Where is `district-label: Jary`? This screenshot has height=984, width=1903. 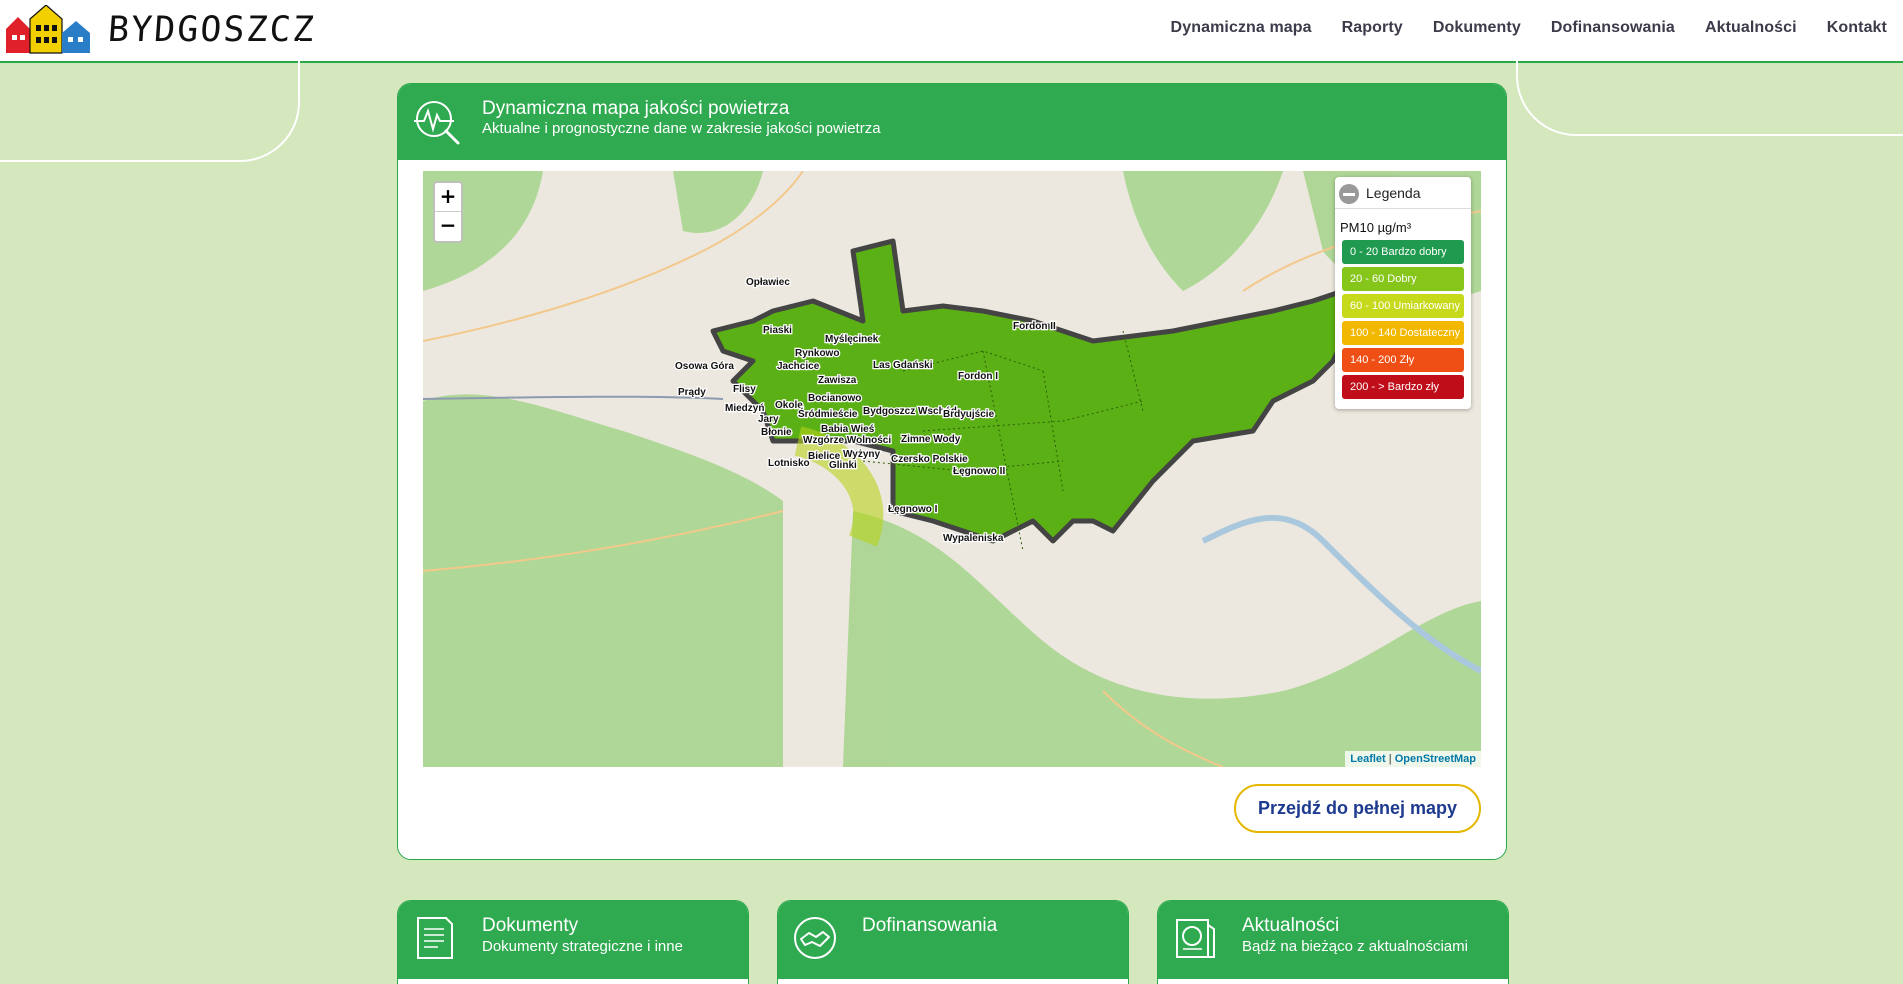 district-label: Jary is located at coordinates (768, 419).